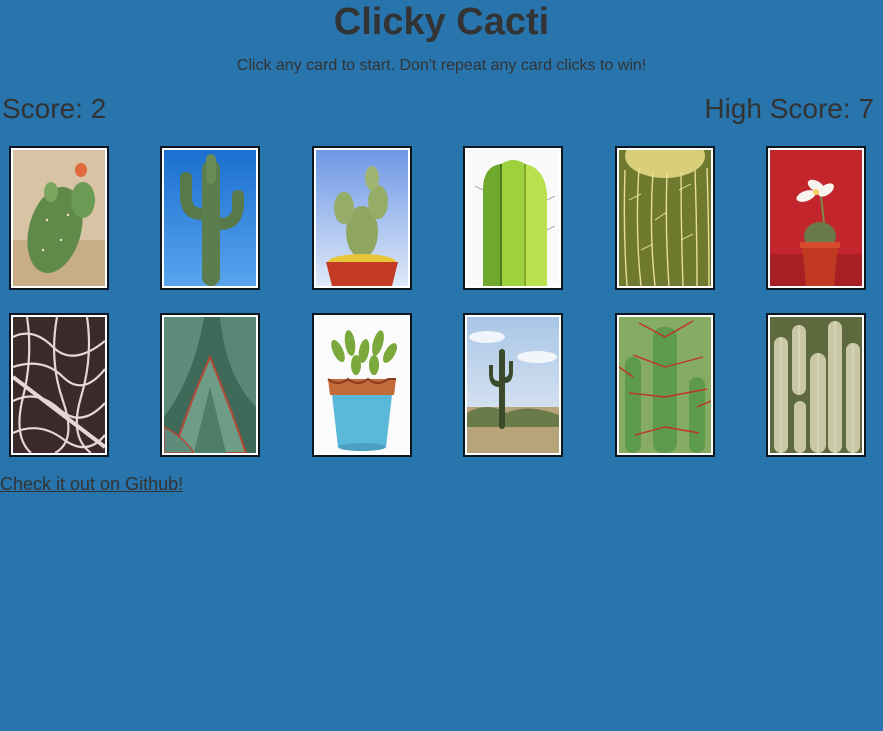 The width and height of the screenshot is (883, 731). I want to click on card-white-columns, so click(816, 385).